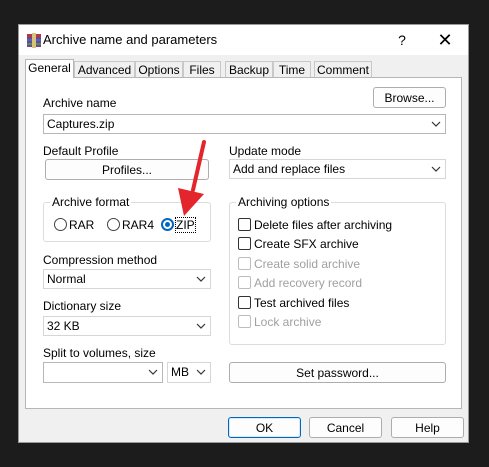 The width and height of the screenshot is (489, 467). What do you see at coordinates (292, 69) in the screenshot?
I see `tab-time: Time` at bounding box center [292, 69].